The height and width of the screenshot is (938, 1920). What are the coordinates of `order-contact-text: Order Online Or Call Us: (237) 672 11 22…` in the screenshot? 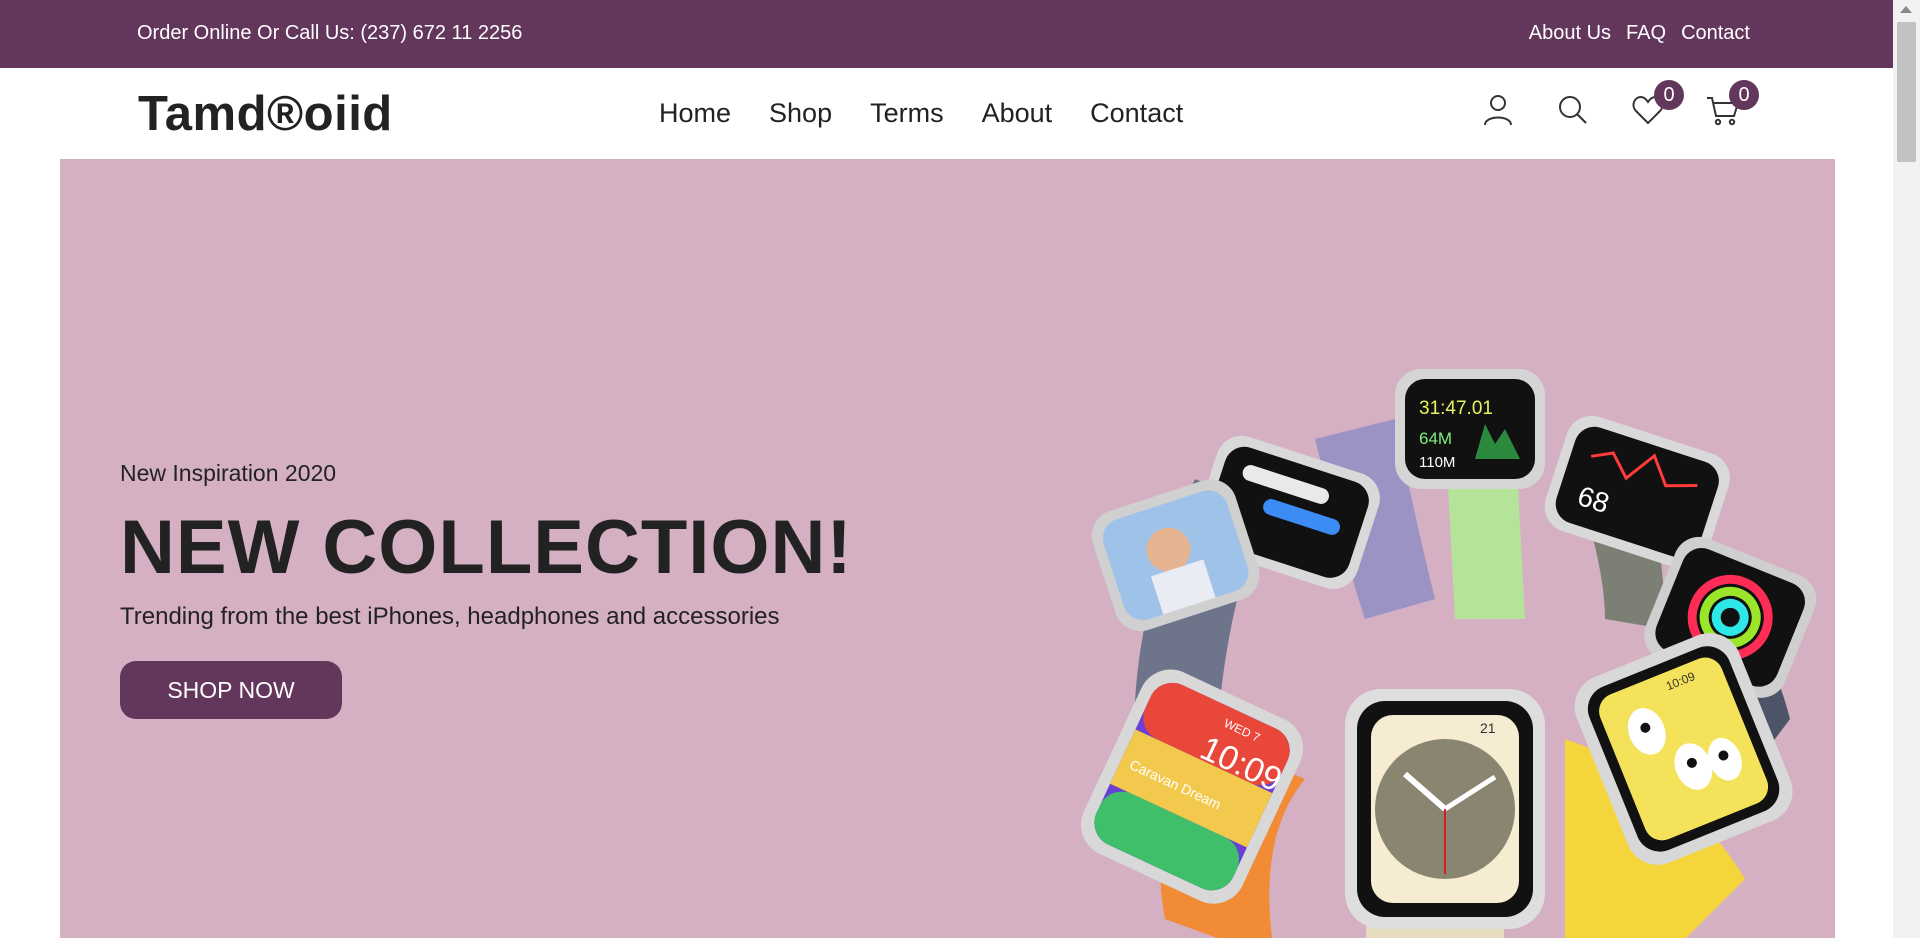 It's located at (330, 33).